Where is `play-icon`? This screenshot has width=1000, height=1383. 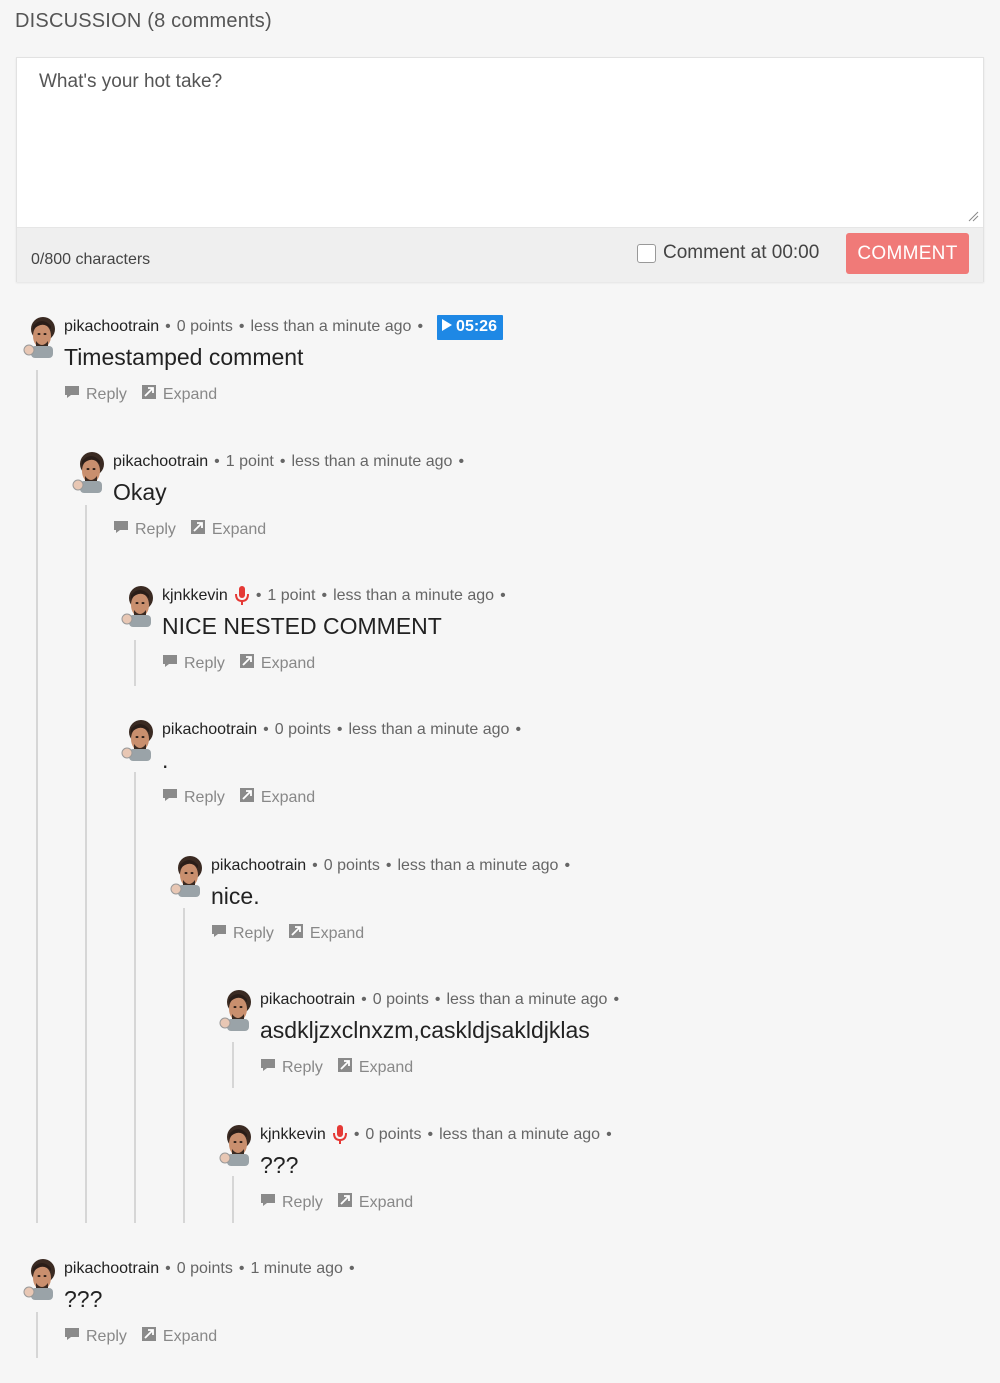 play-icon is located at coordinates (447, 327).